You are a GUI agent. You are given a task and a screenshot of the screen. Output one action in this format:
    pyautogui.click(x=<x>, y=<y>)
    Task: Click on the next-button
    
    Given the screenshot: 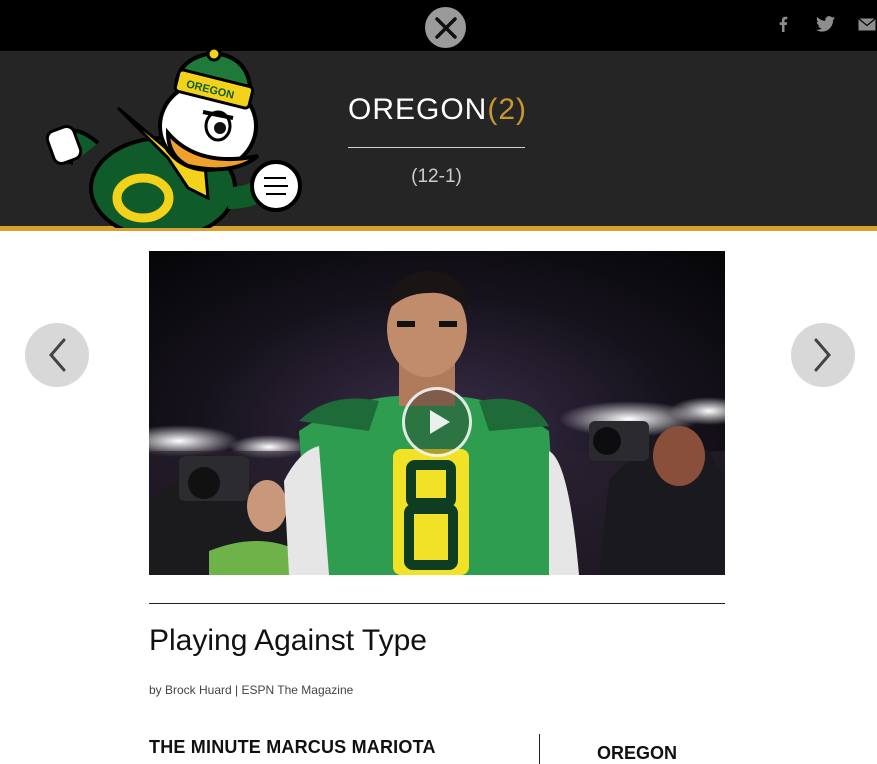 What is the action you would take?
    pyautogui.click(x=823, y=355)
    